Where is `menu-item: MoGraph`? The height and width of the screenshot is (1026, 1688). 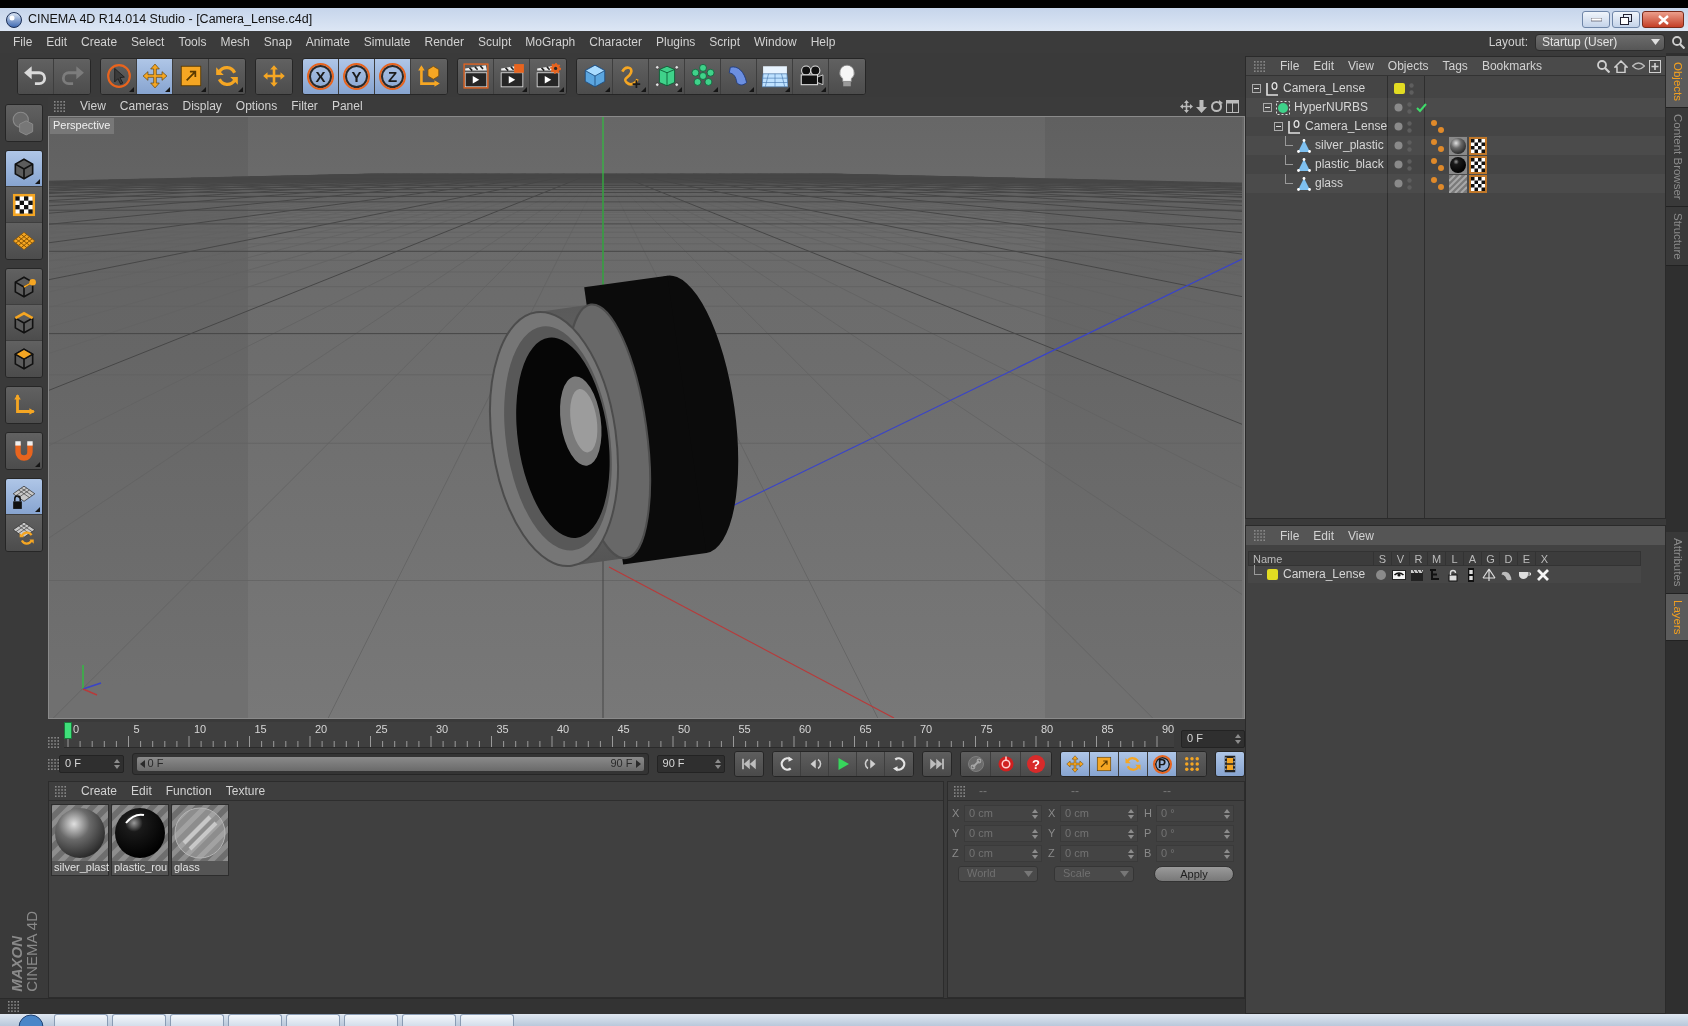 menu-item: MoGraph is located at coordinates (550, 42).